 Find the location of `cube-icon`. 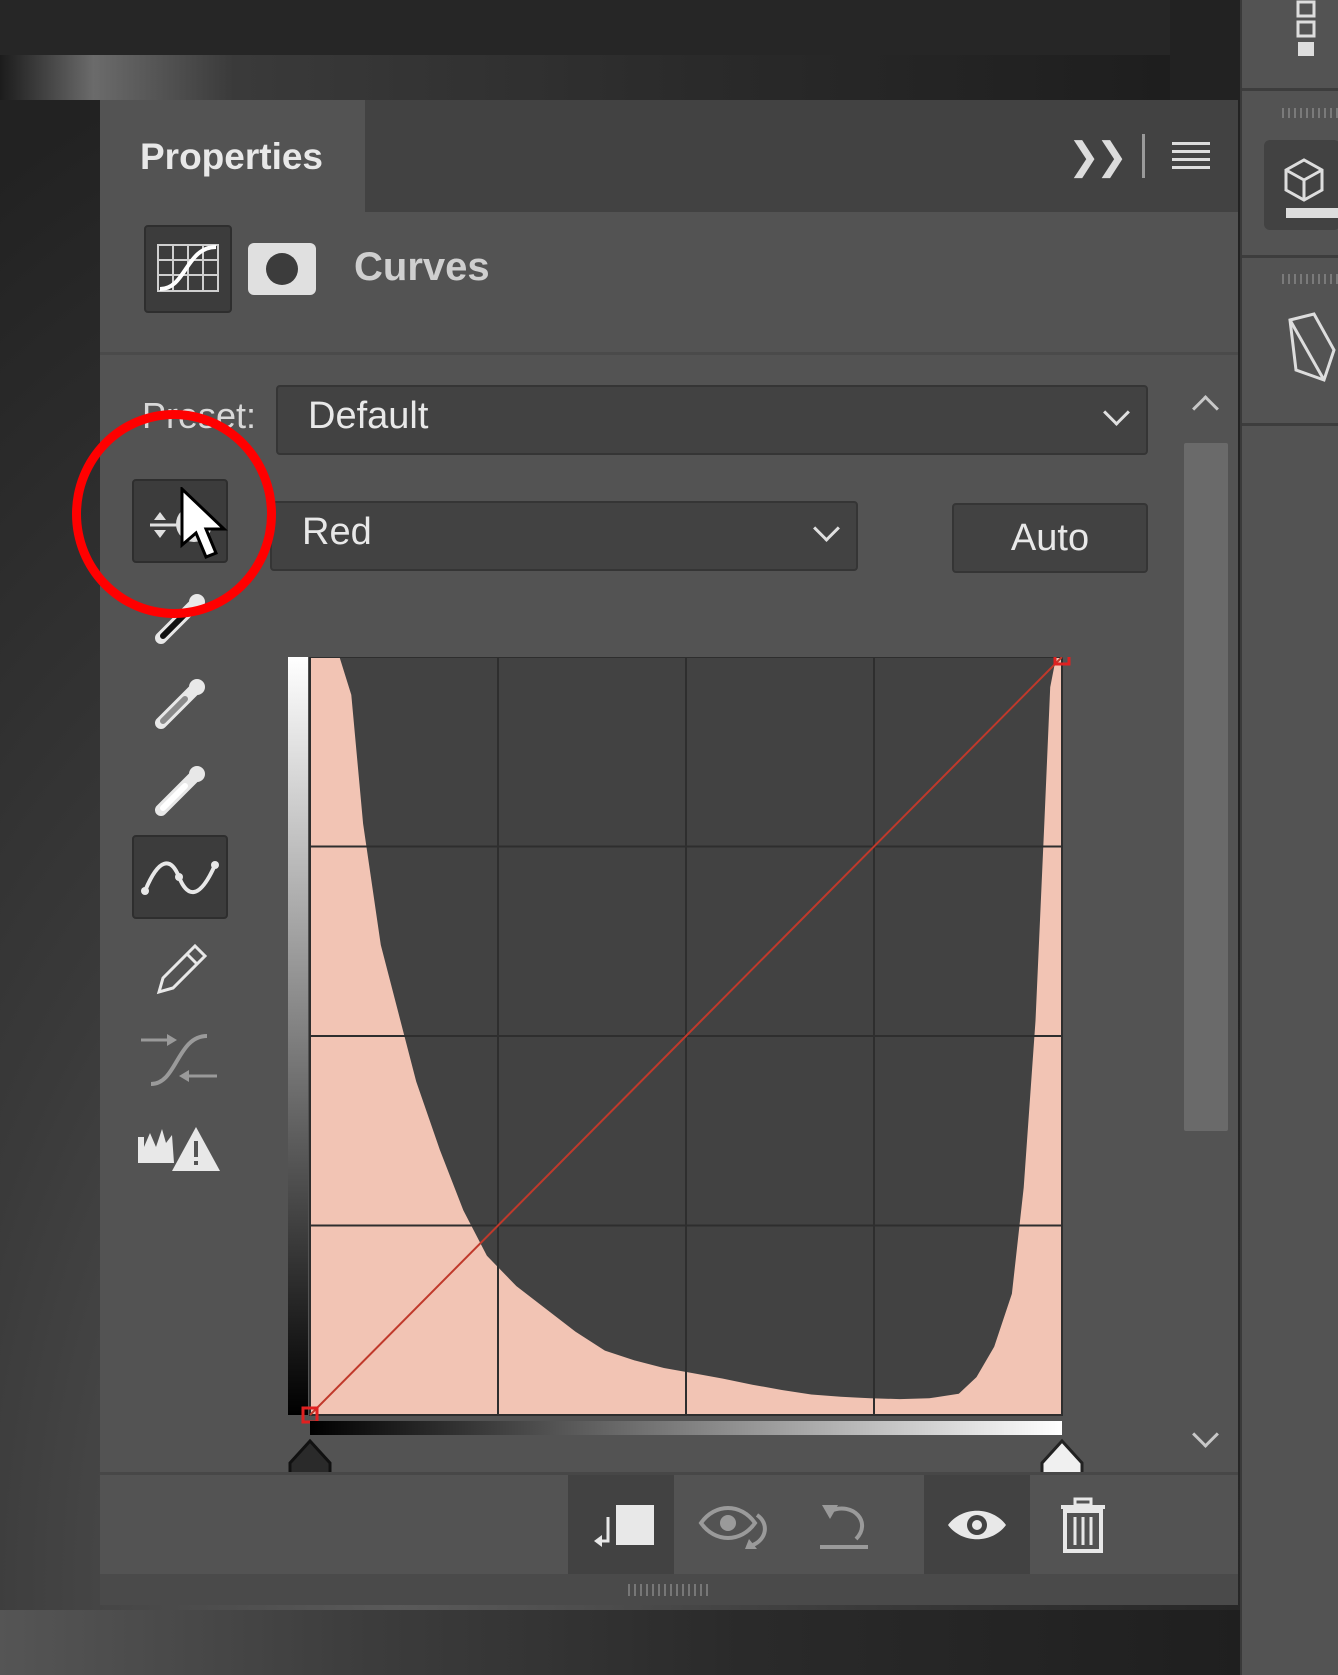

cube-icon is located at coordinates (1311, 188).